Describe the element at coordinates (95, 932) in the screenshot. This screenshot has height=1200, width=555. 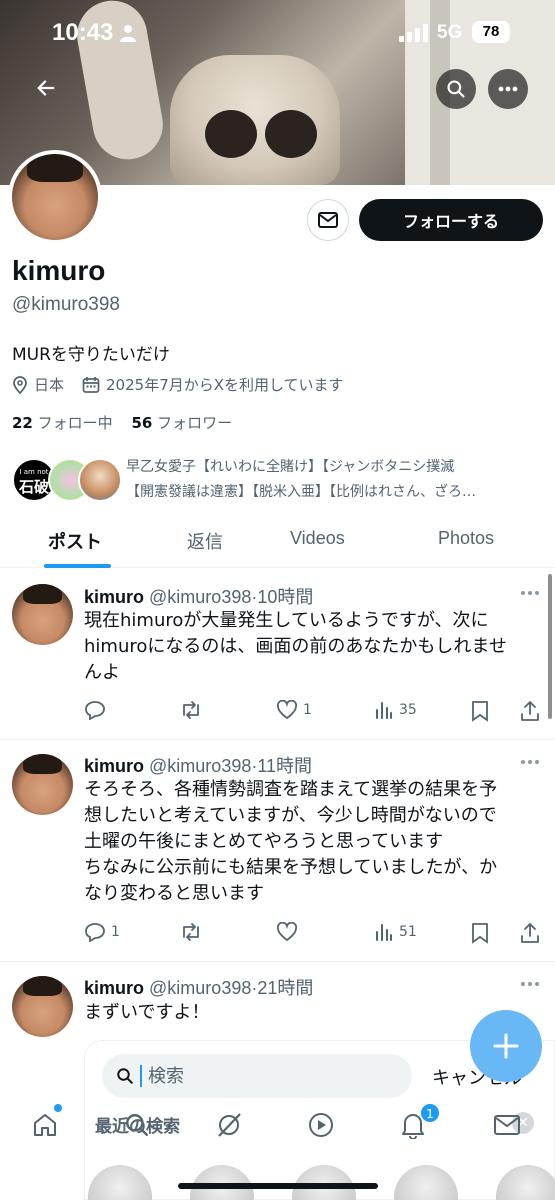
I see `reply-icon` at that location.